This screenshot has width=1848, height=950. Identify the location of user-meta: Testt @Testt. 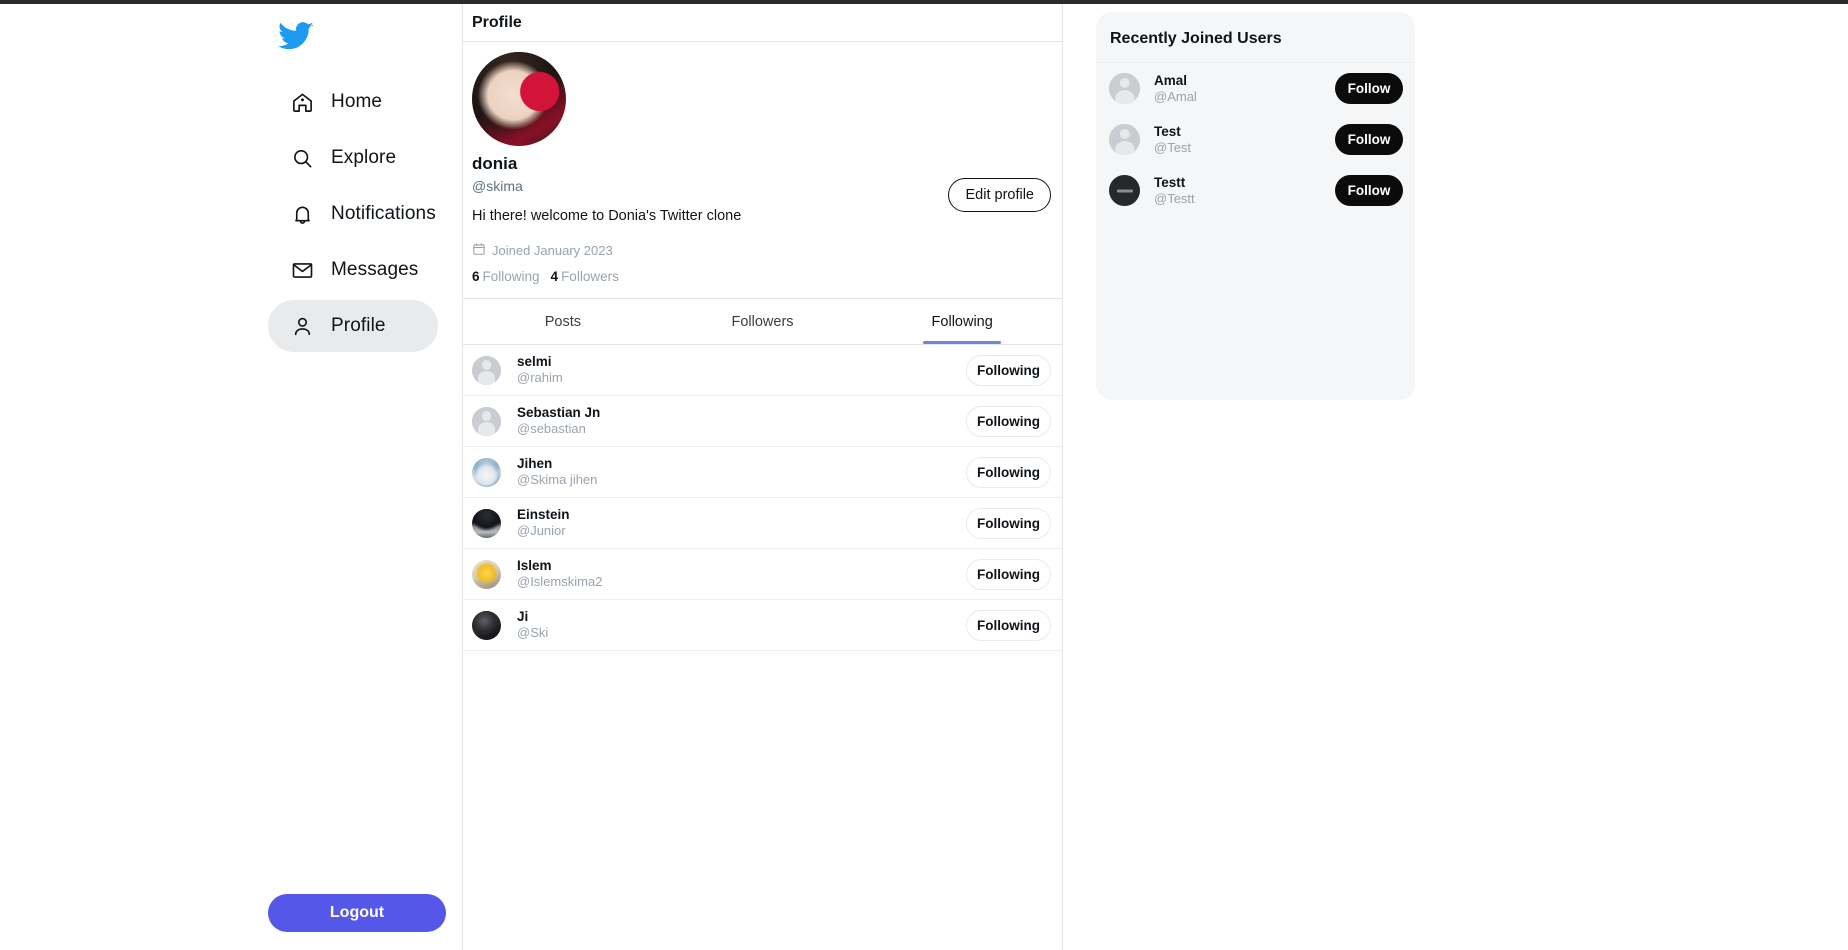
(1174, 191).